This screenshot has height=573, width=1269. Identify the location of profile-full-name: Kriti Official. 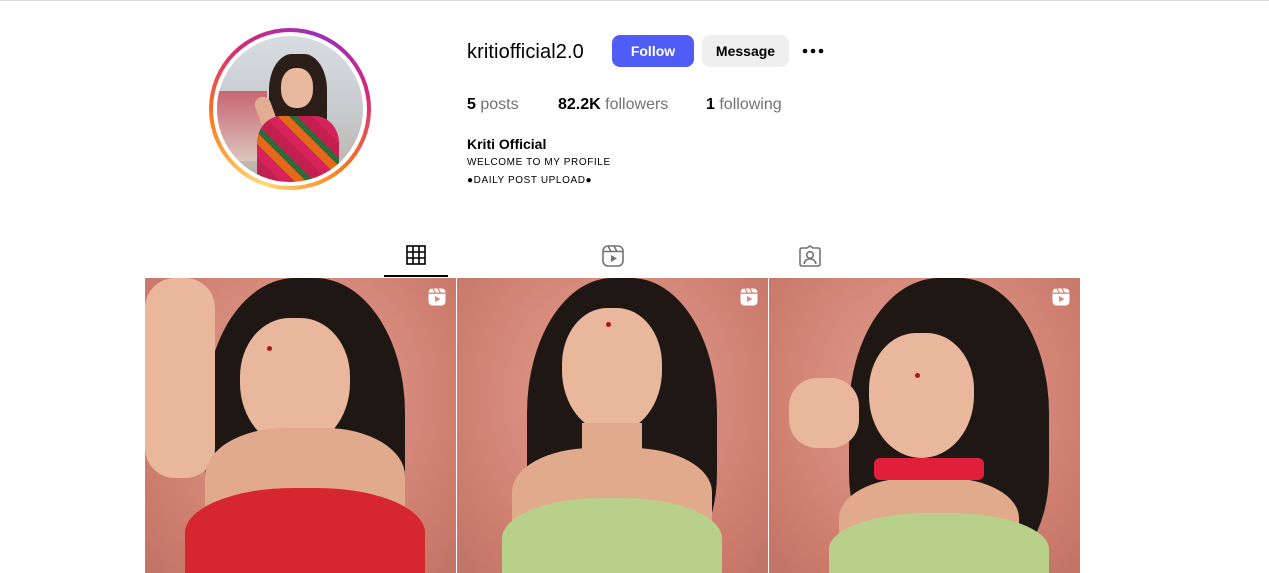
(507, 144).